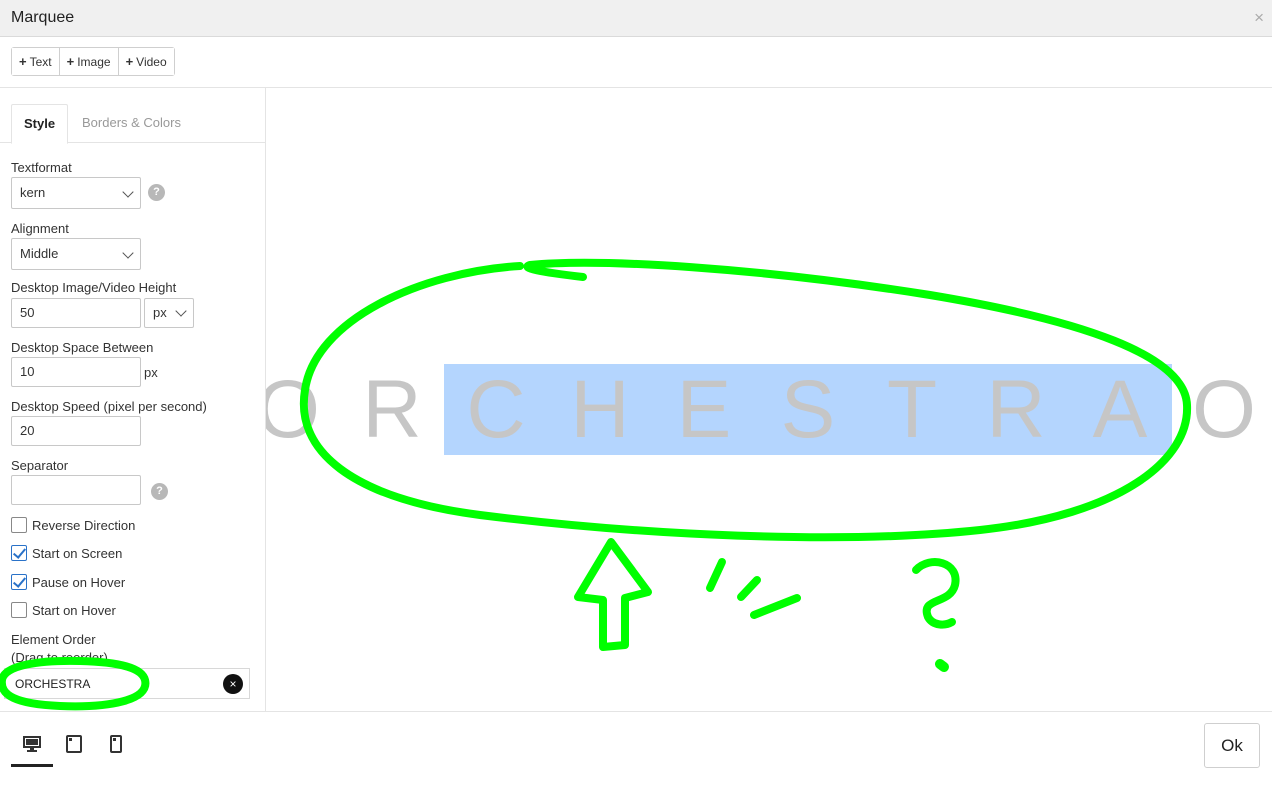 The image size is (1272, 785). What do you see at coordinates (41, 167) in the screenshot?
I see `textformat-label: Textformat` at bounding box center [41, 167].